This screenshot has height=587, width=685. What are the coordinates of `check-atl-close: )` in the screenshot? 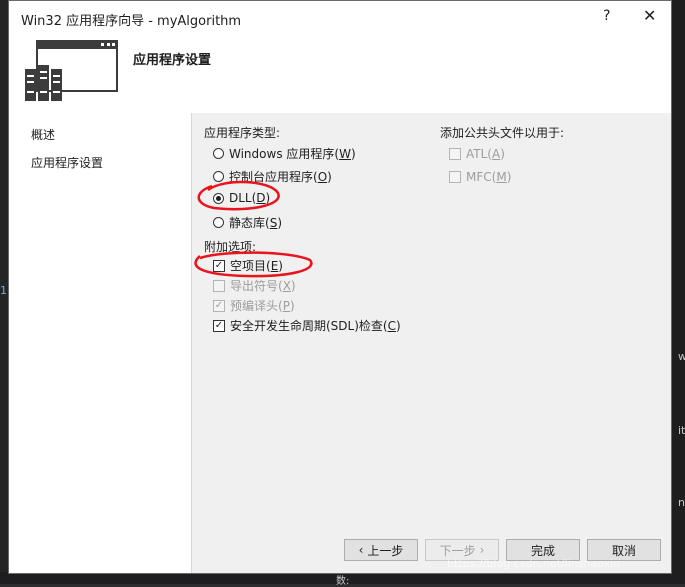 It's located at (502, 154).